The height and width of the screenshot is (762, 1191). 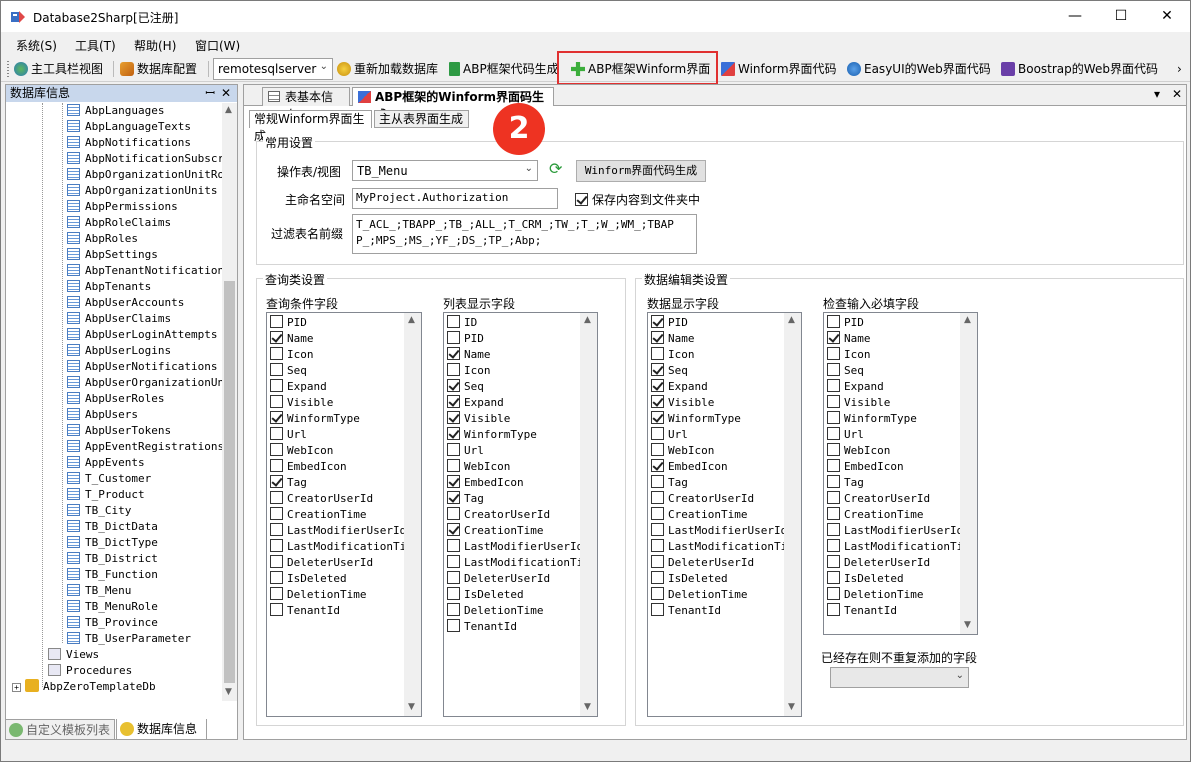 What do you see at coordinates (119, 351) in the screenshot?
I see `tree-table-item: AbpUserLogins` at bounding box center [119, 351].